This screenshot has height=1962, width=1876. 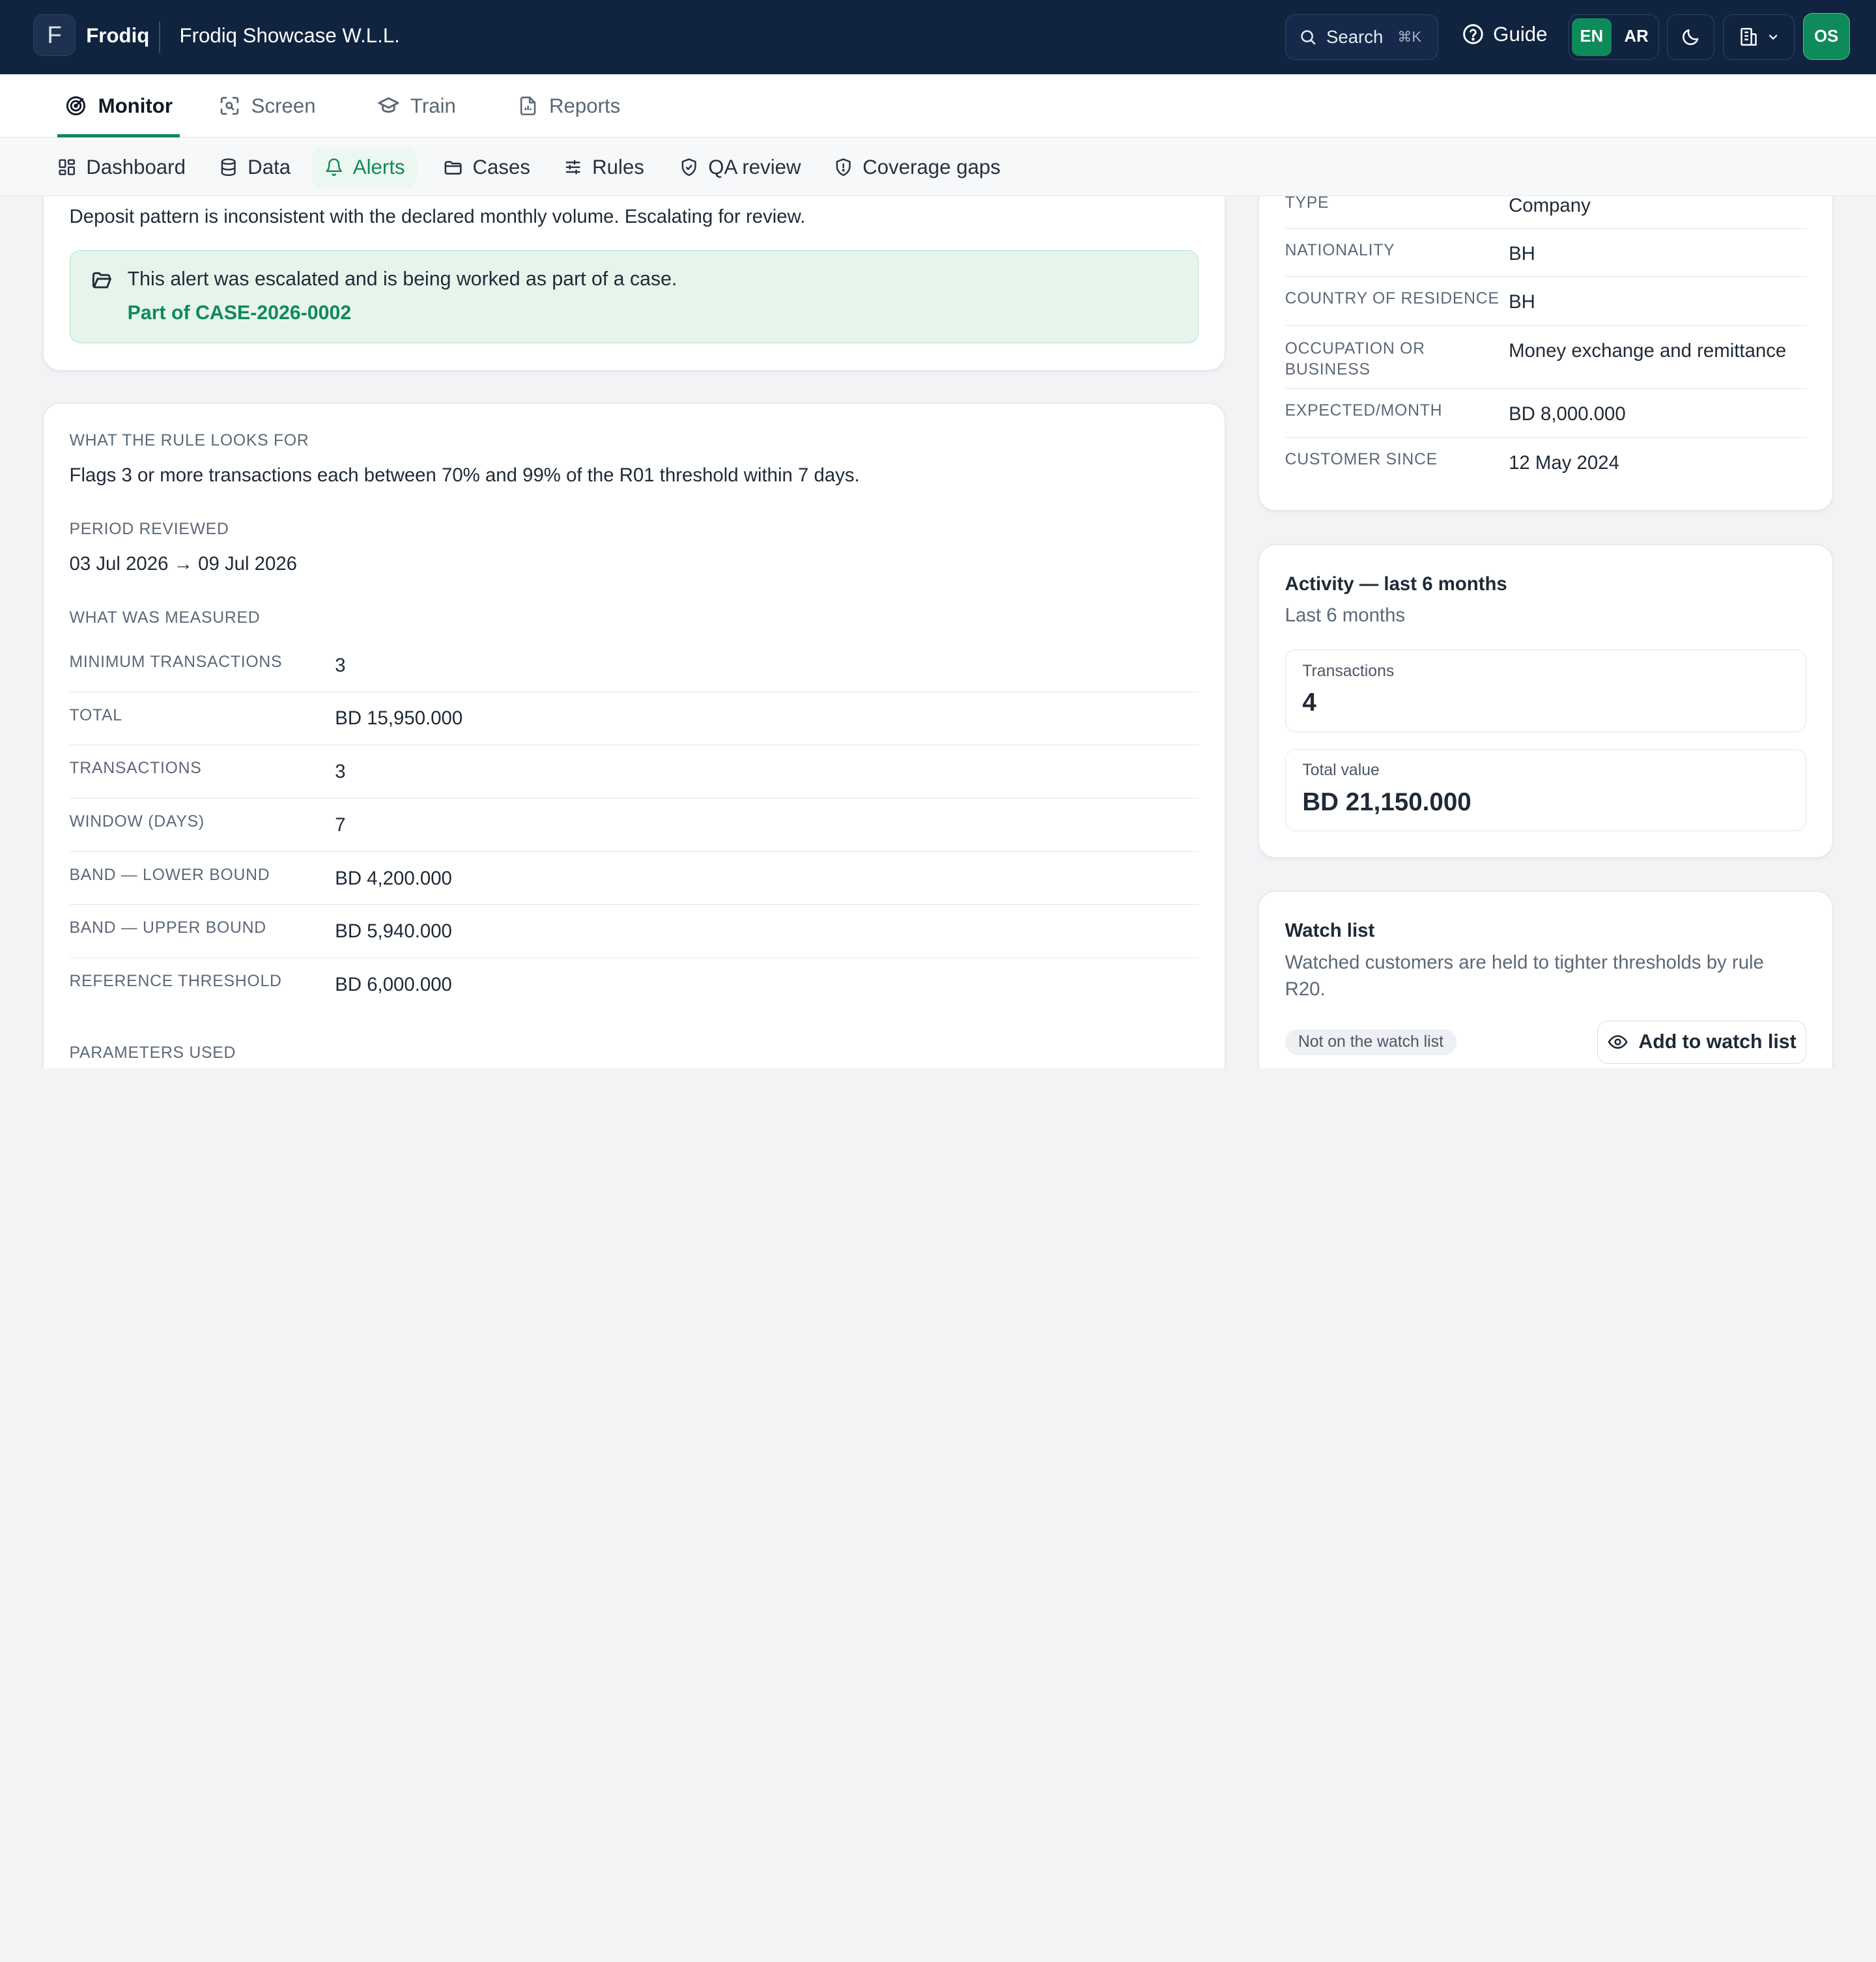 I want to click on tab-train-label: Train, so click(x=433, y=105).